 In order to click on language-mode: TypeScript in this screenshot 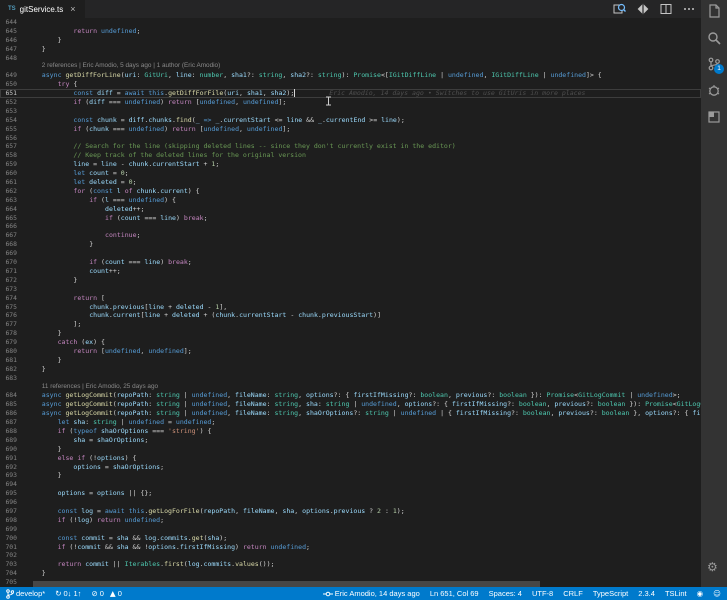, I will do `click(610, 593)`.